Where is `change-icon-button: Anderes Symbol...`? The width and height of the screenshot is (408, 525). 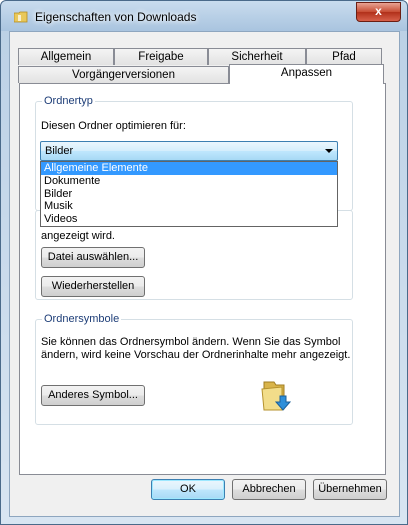
change-icon-button: Anderes Symbol... is located at coordinates (93, 395).